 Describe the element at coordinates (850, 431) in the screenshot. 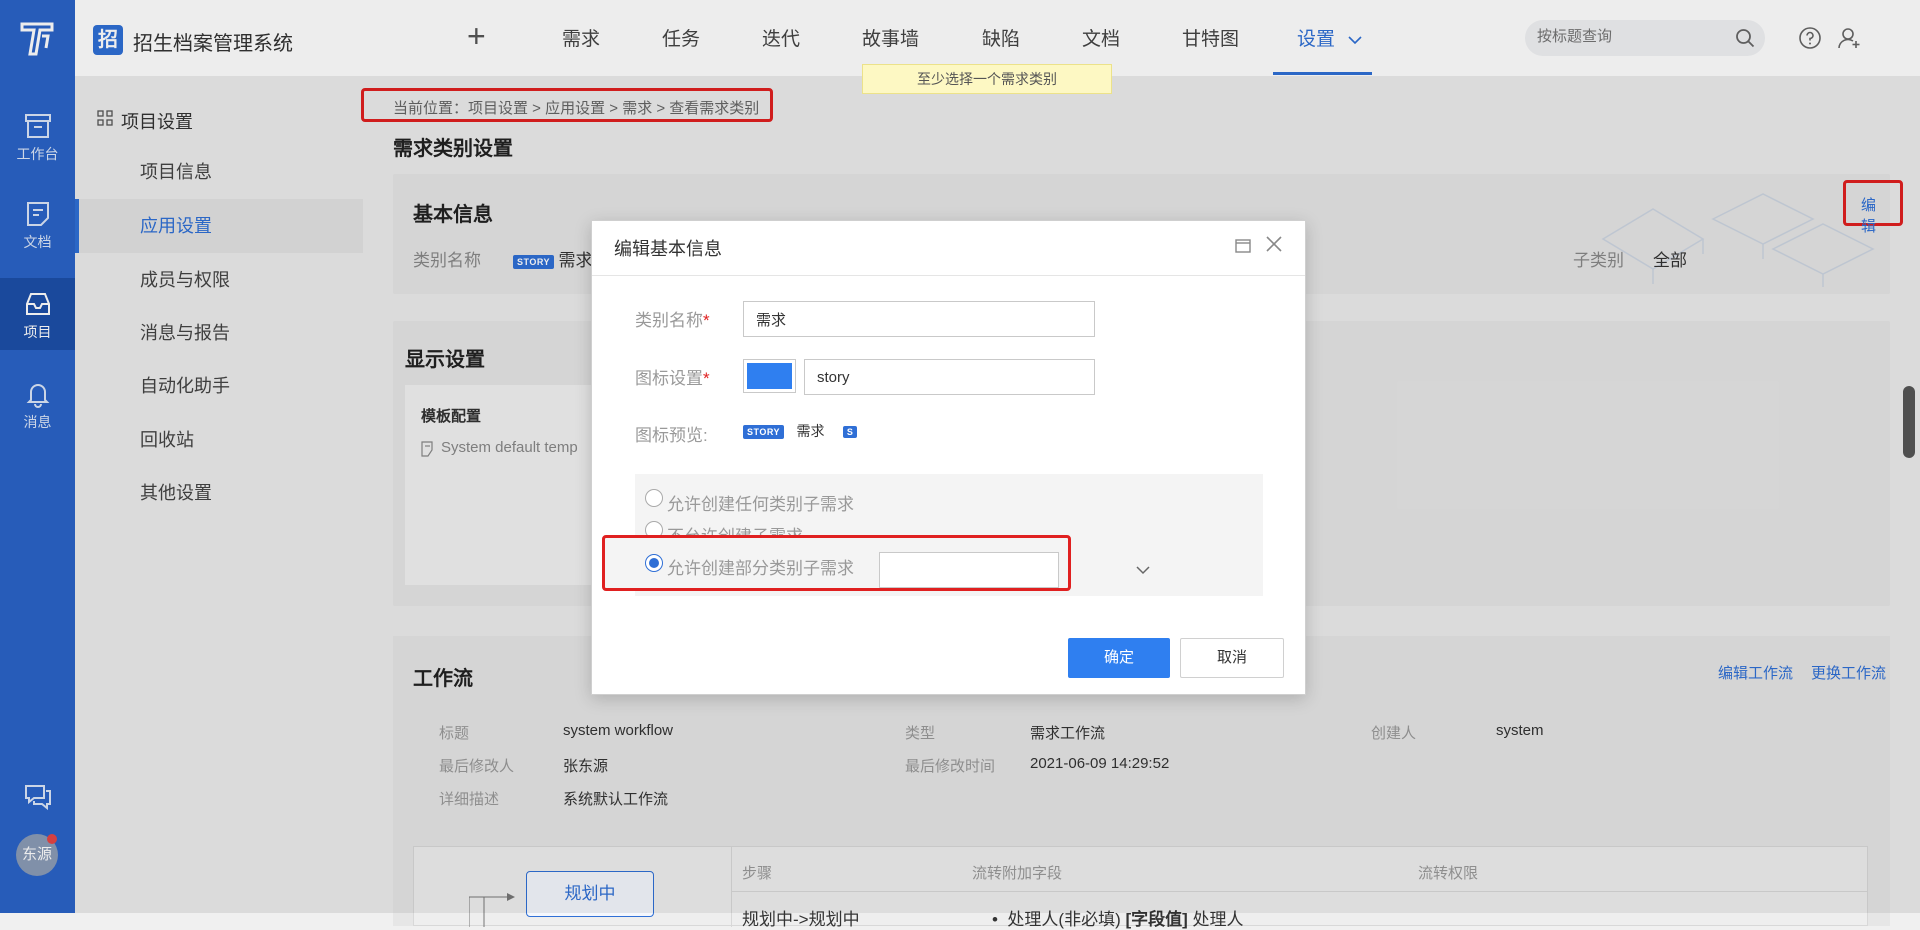

I see `preview-small-tag: S` at that location.